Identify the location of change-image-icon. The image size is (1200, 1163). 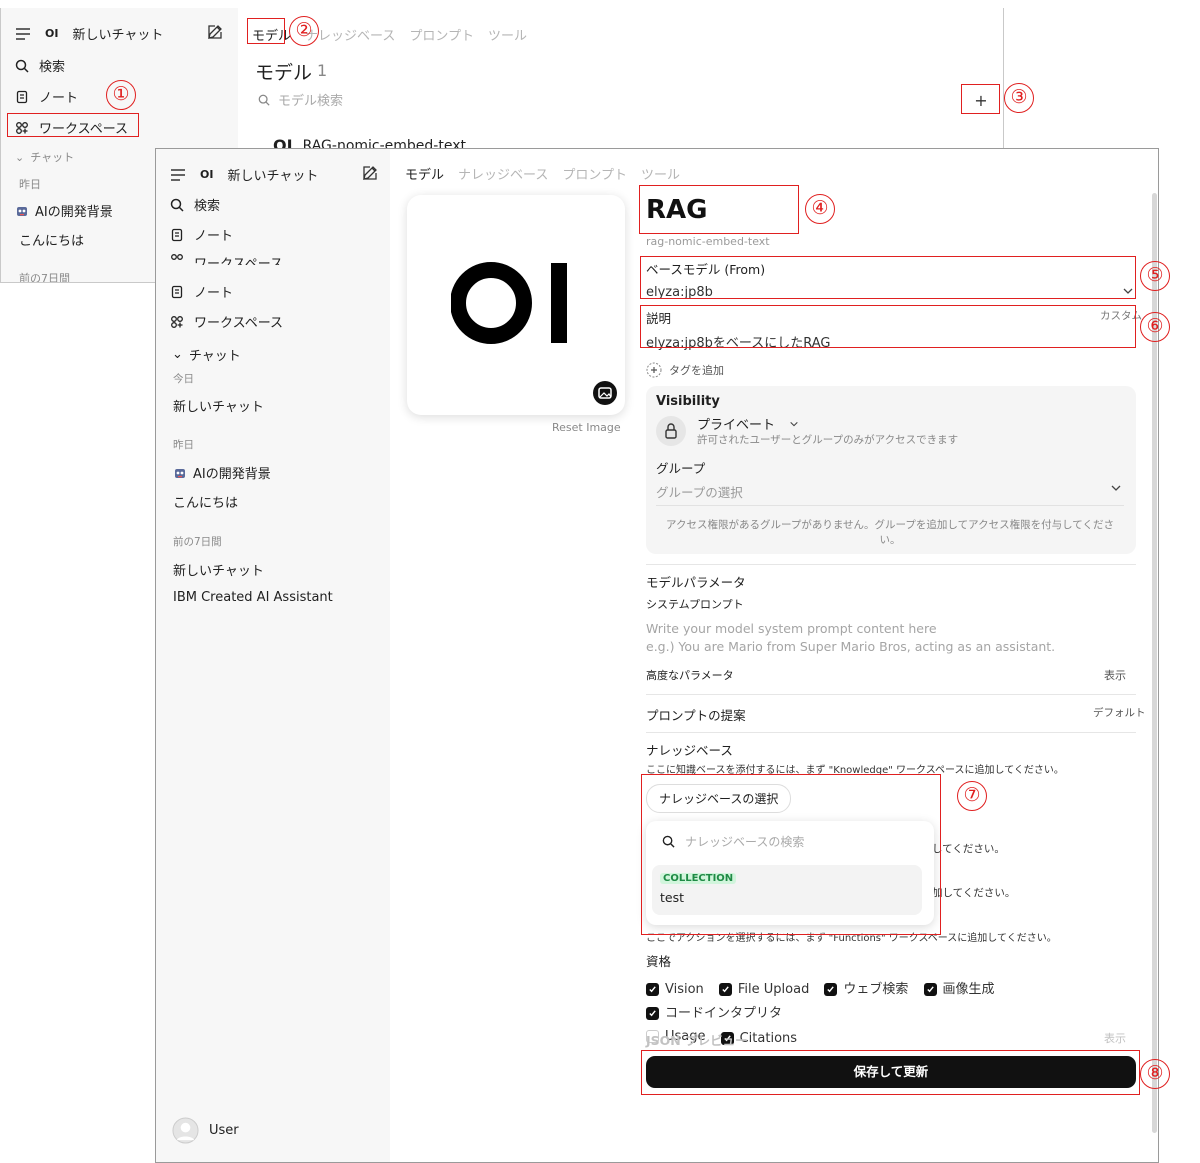
(605, 393).